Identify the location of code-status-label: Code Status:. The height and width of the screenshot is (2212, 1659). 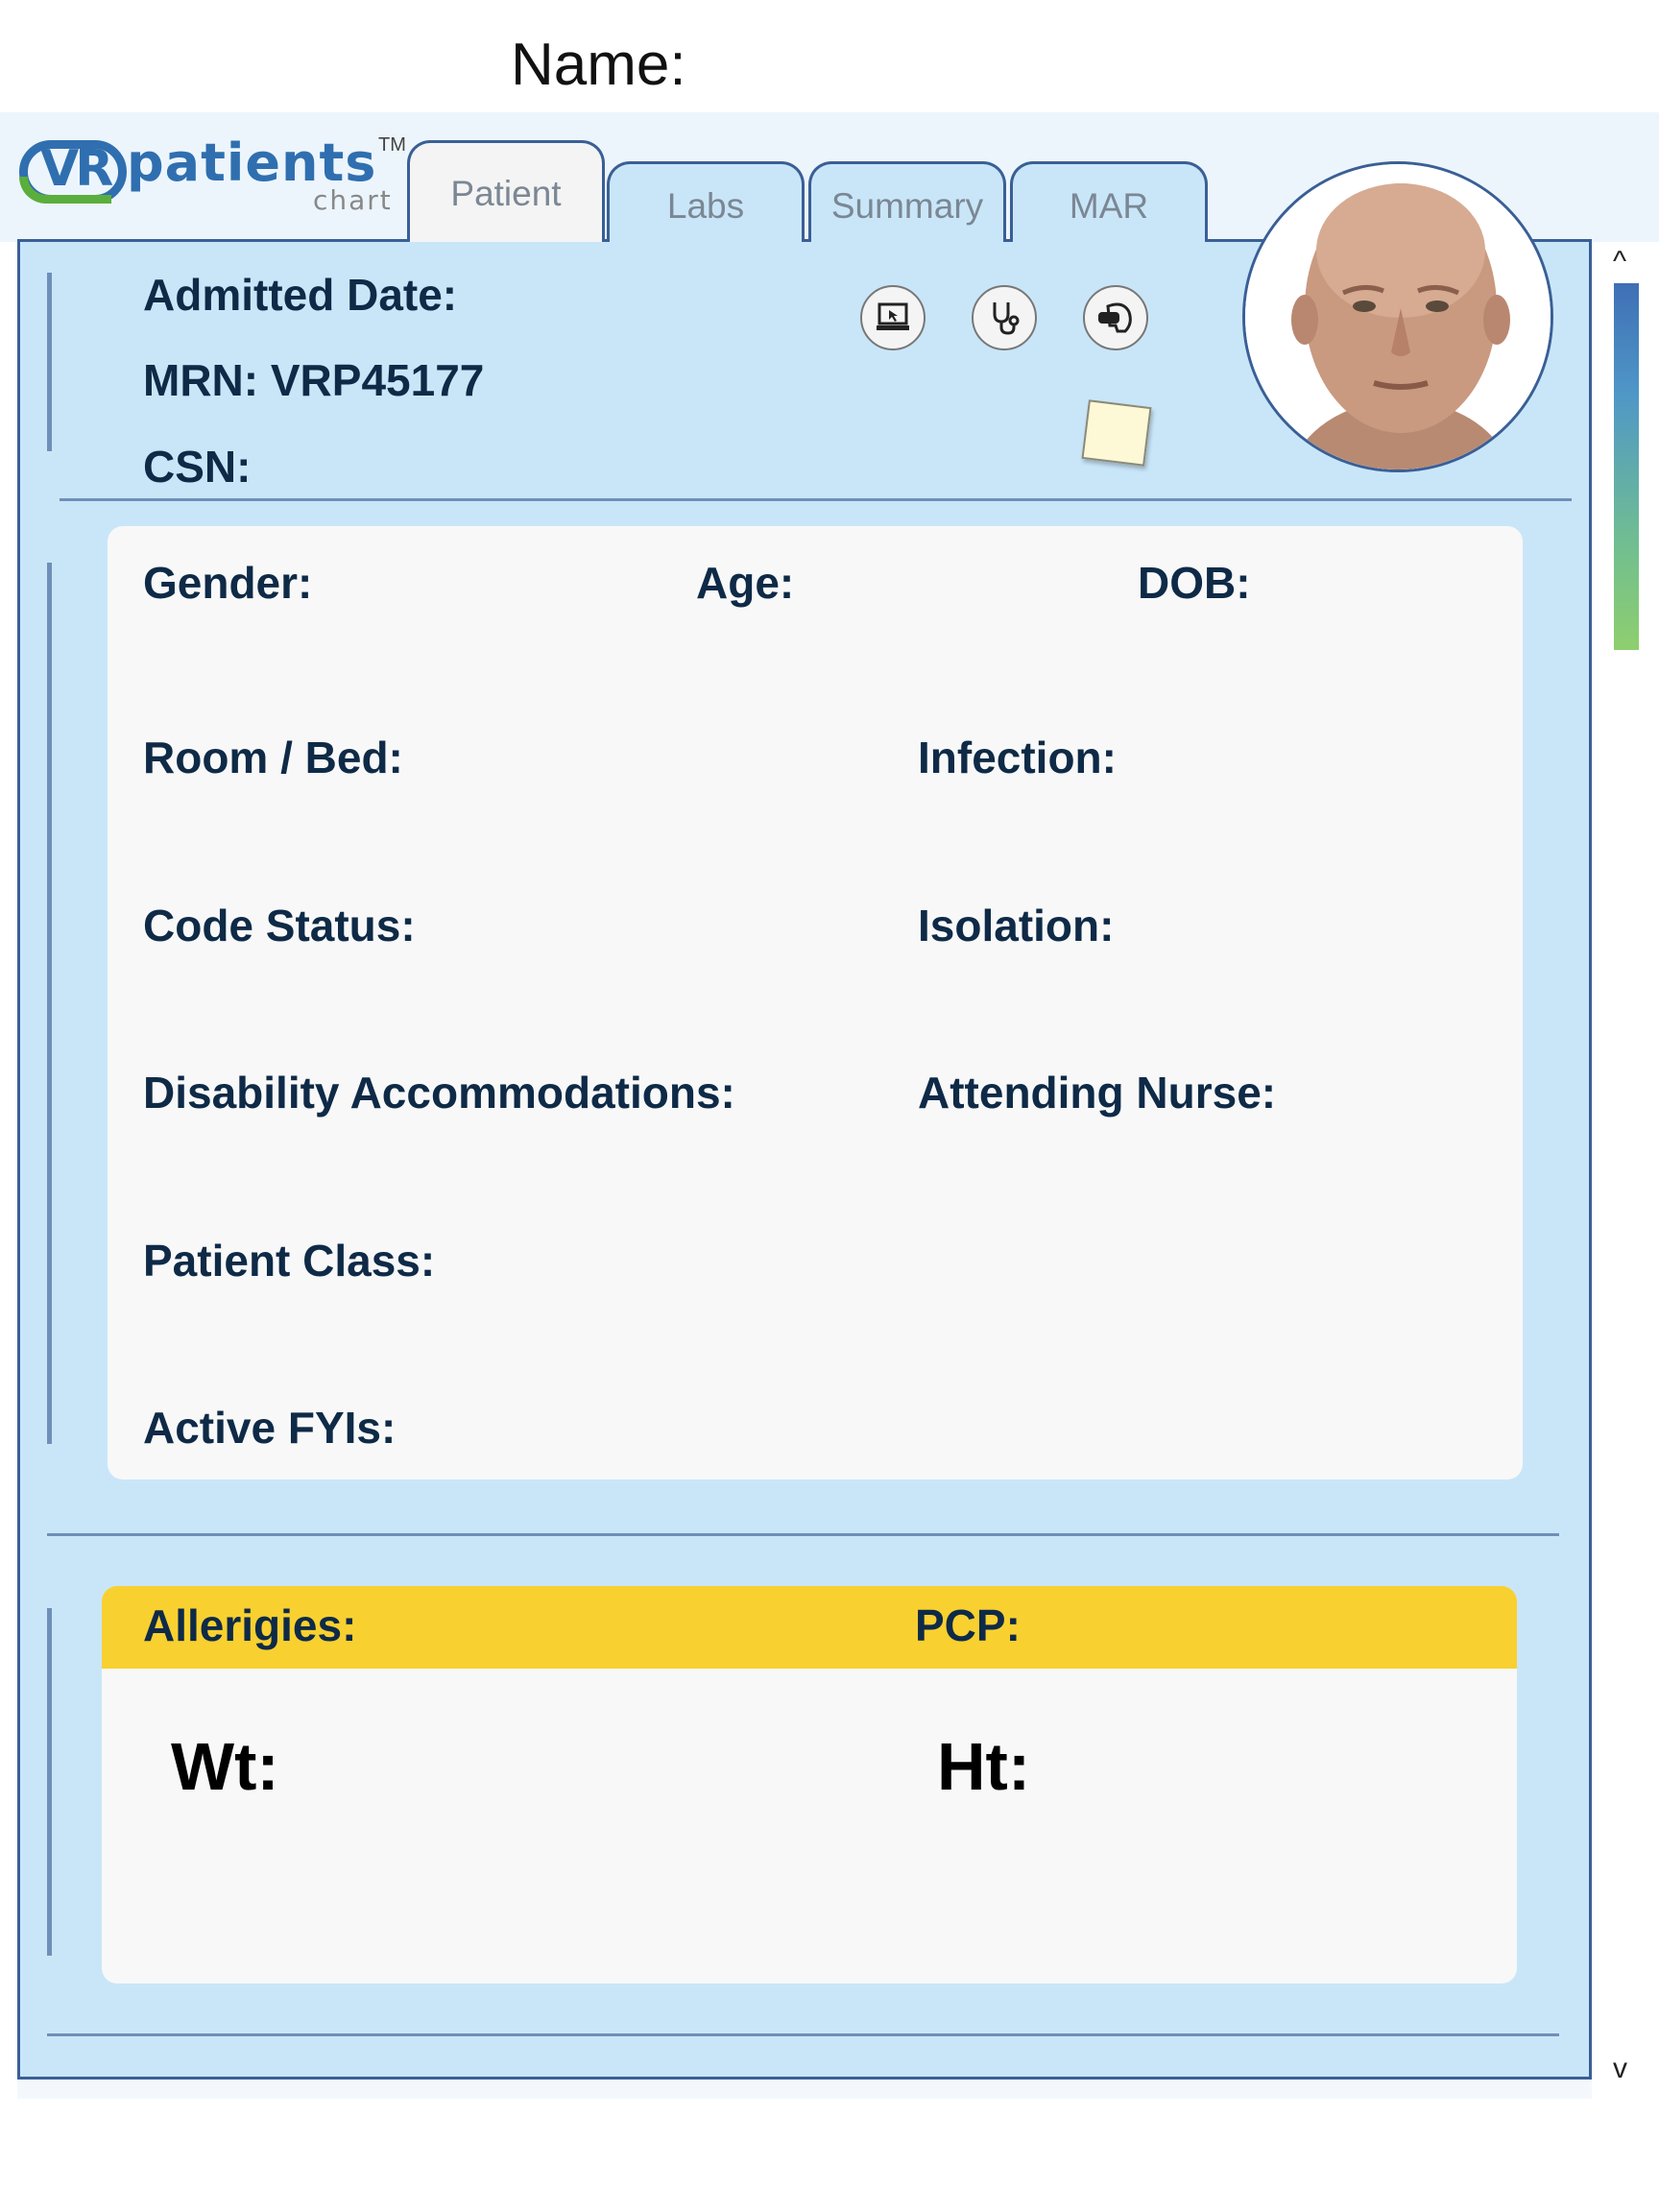
(279, 925).